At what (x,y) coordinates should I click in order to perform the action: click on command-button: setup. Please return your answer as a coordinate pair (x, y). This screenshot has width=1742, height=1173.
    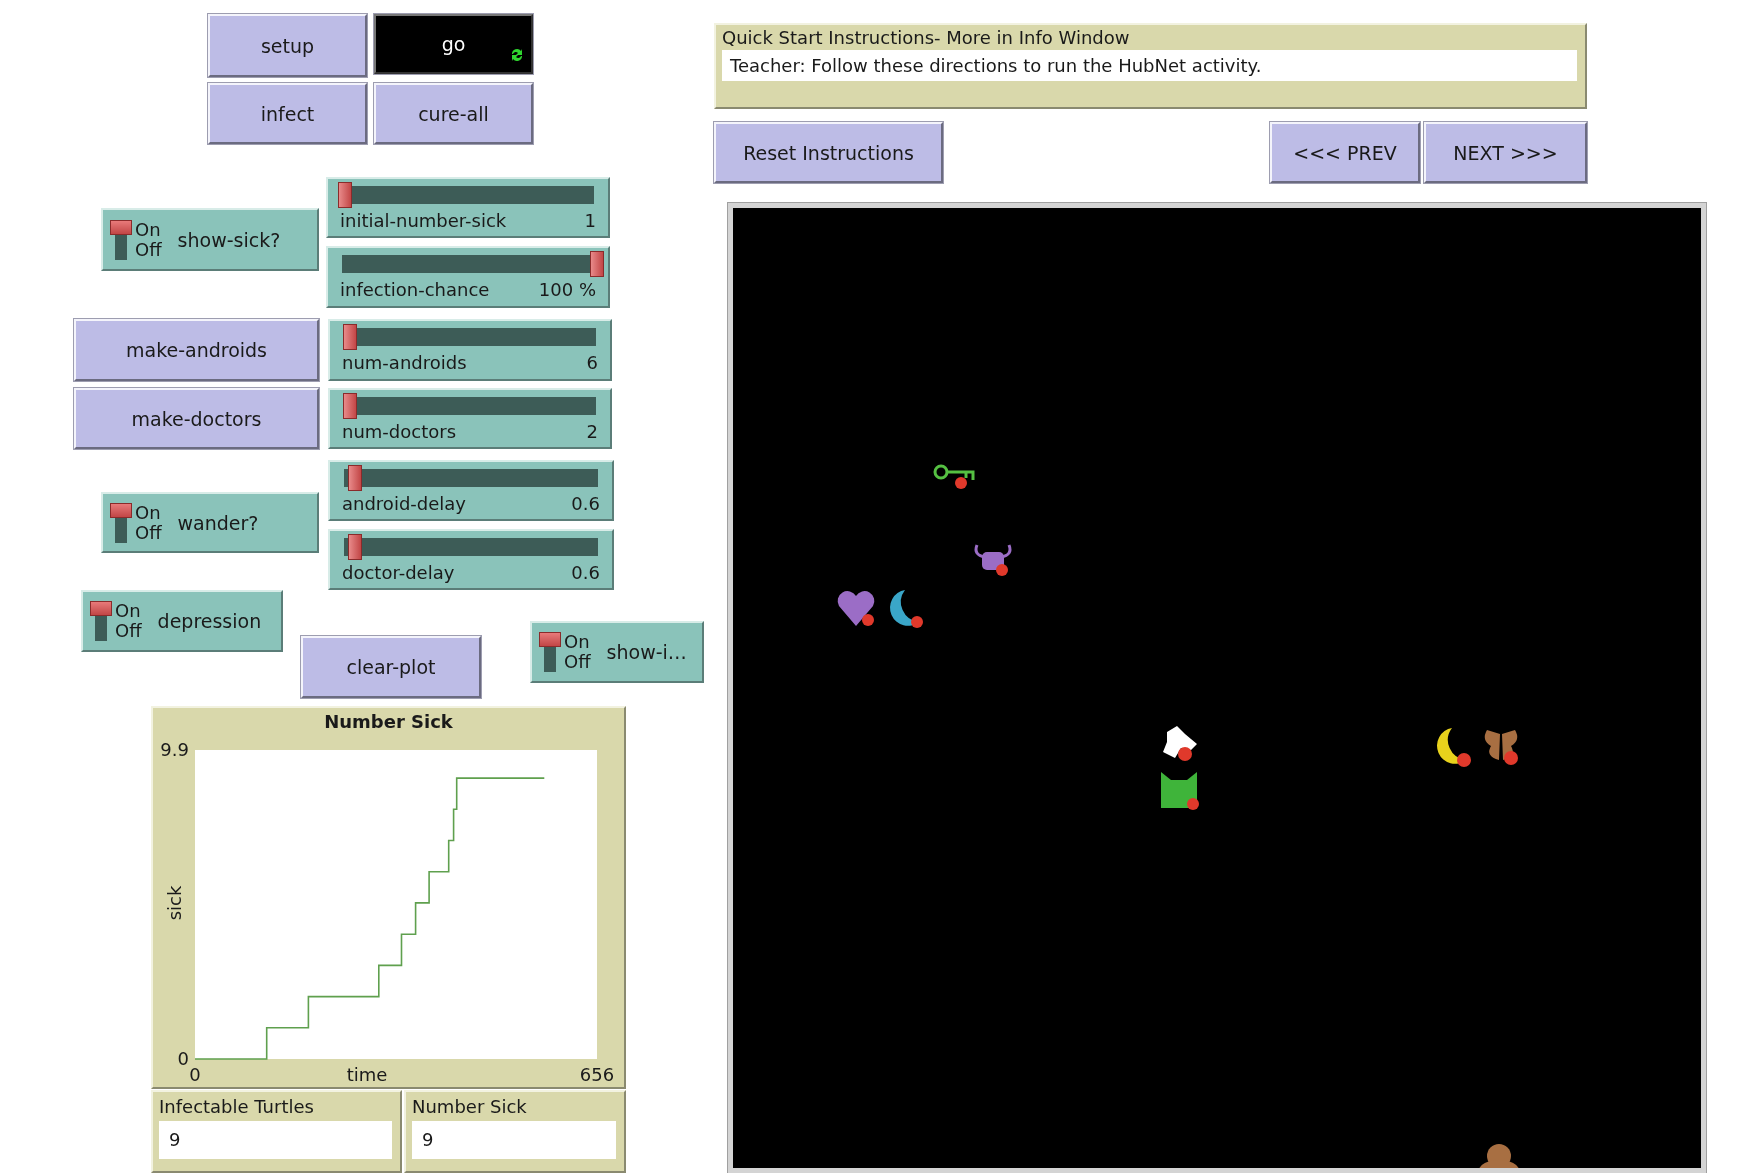
    Looking at the image, I should click on (287, 45).